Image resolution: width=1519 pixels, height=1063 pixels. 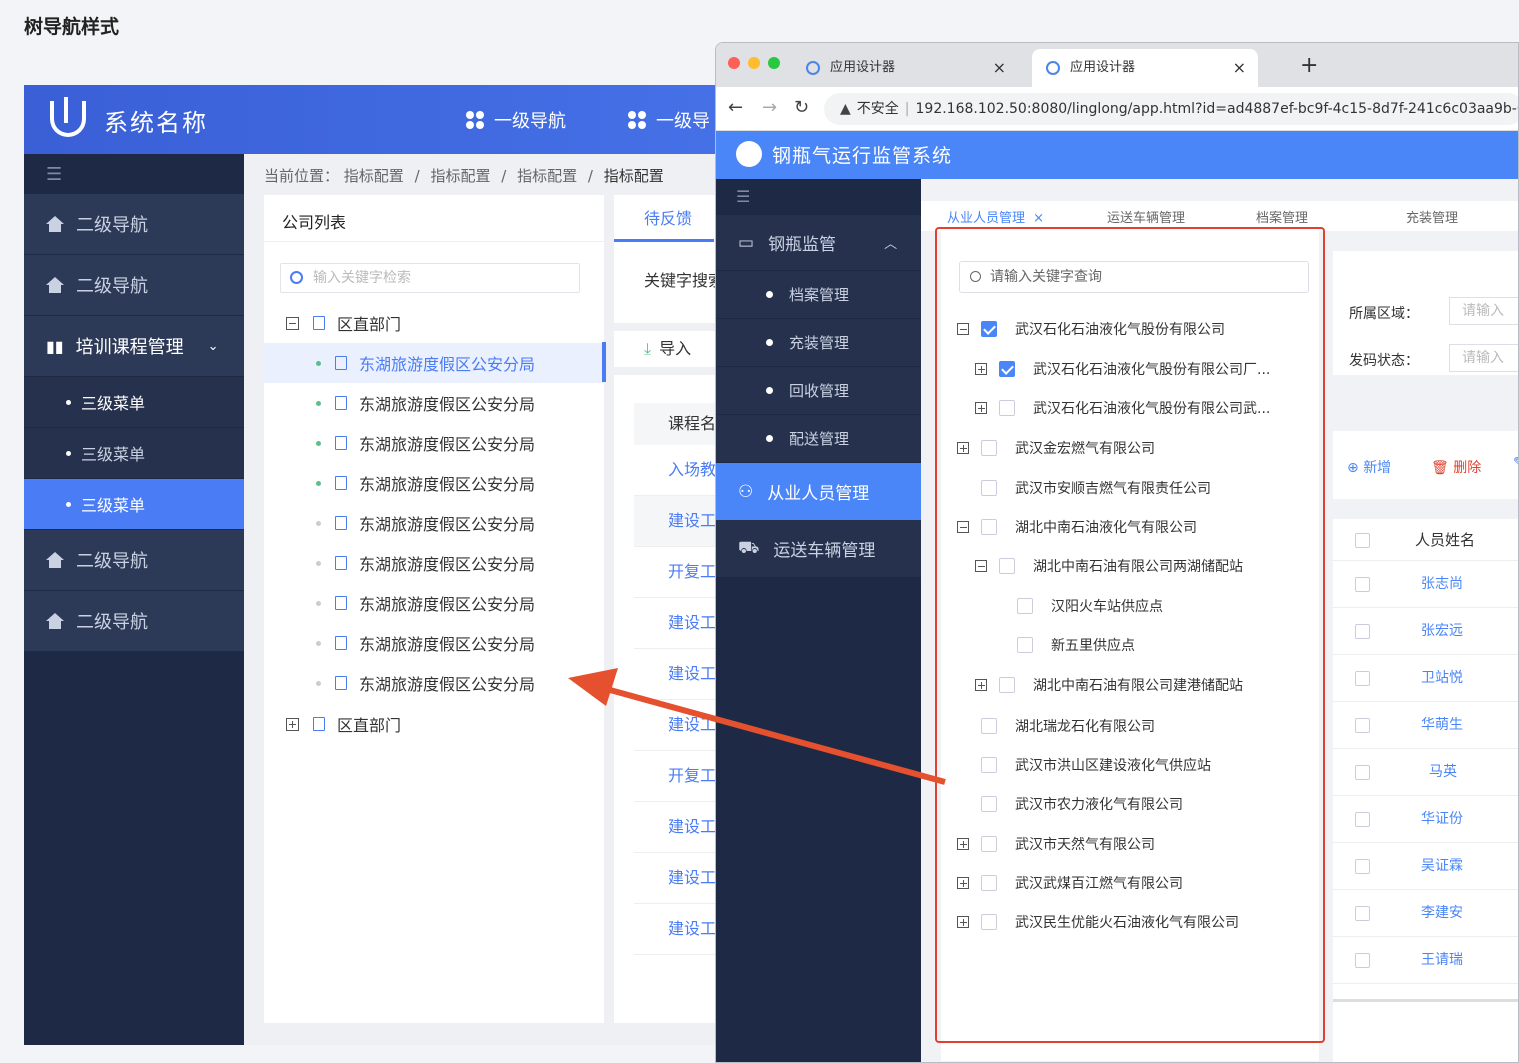 What do you see at coordinates (1425, 1000) in the screenshot?
I see `scrollbar` at bounding box center [1425, 1000].